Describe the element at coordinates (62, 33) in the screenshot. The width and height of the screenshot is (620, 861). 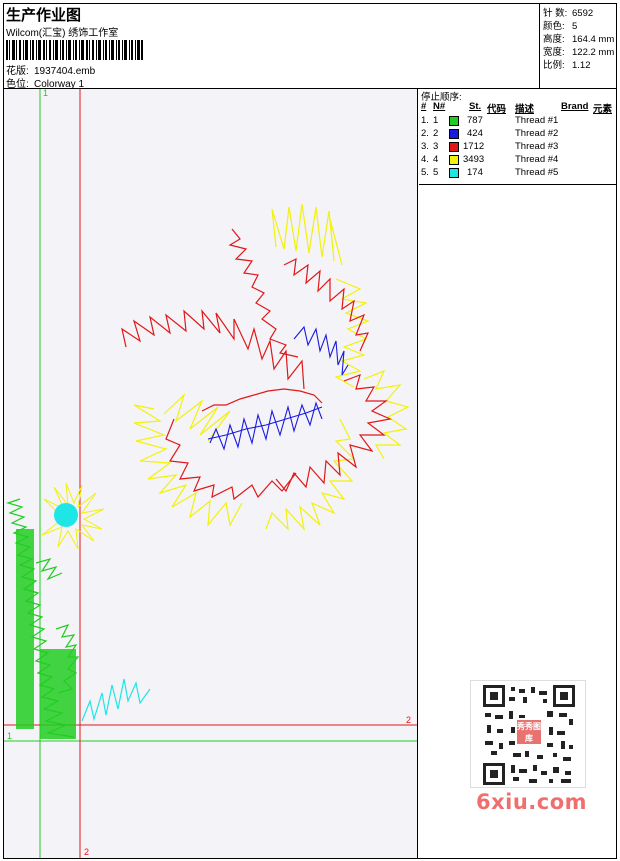
I see `company-name: Wilcom(汇宝) 绣饰工作室` at that location.